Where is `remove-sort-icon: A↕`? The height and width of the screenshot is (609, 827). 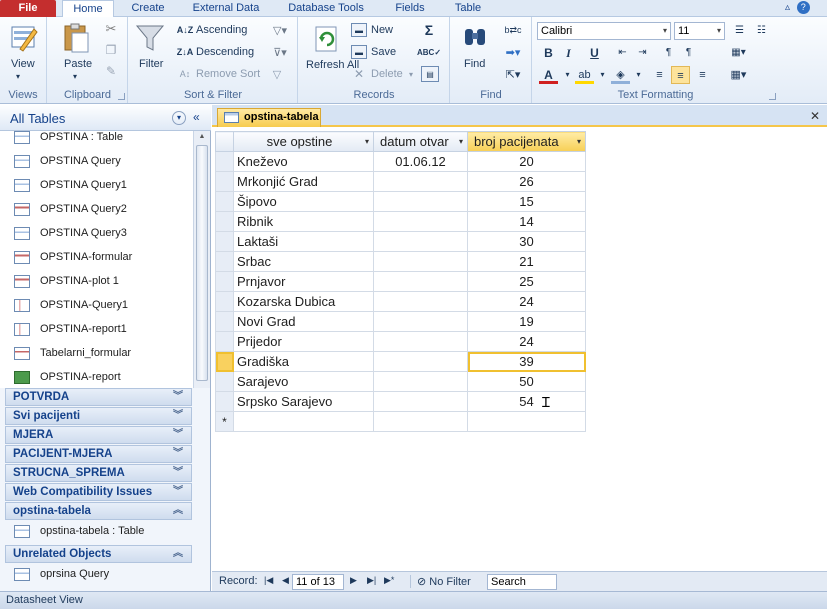 remove-sort-icon: A↕ is located at coordinates (185, 74).